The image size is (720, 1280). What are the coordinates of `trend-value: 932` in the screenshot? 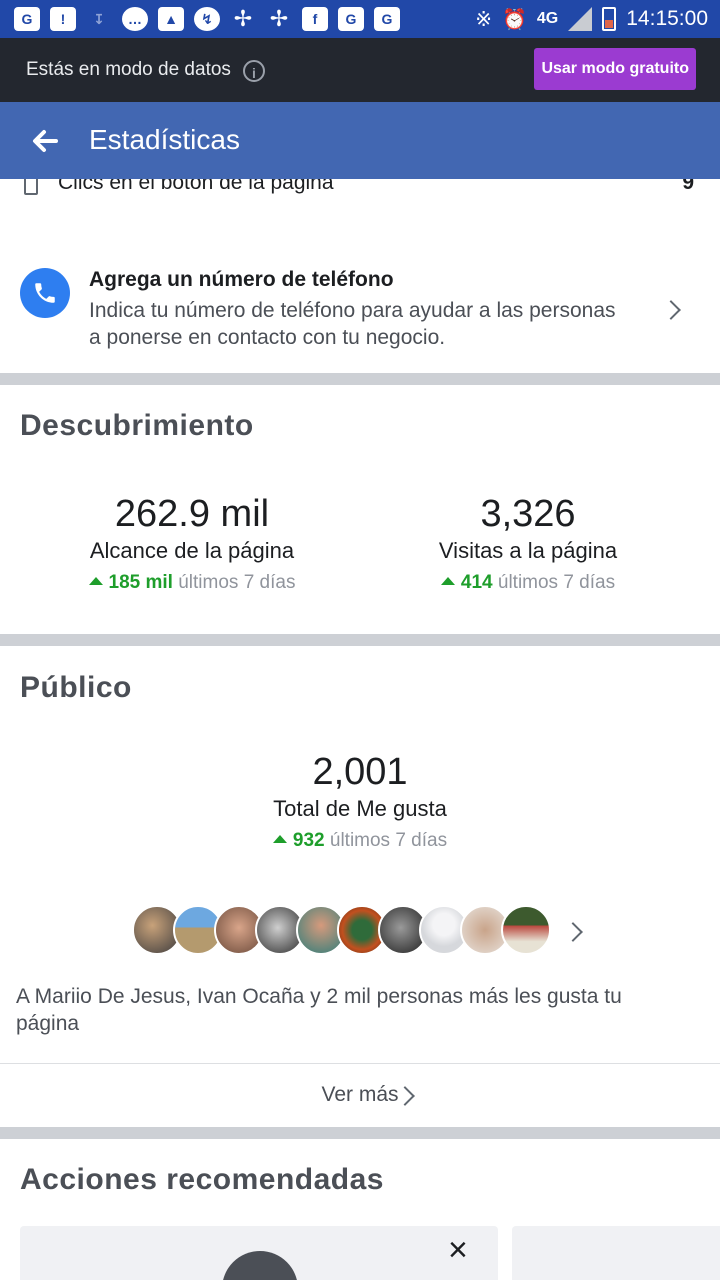 It's located at (308, 840).